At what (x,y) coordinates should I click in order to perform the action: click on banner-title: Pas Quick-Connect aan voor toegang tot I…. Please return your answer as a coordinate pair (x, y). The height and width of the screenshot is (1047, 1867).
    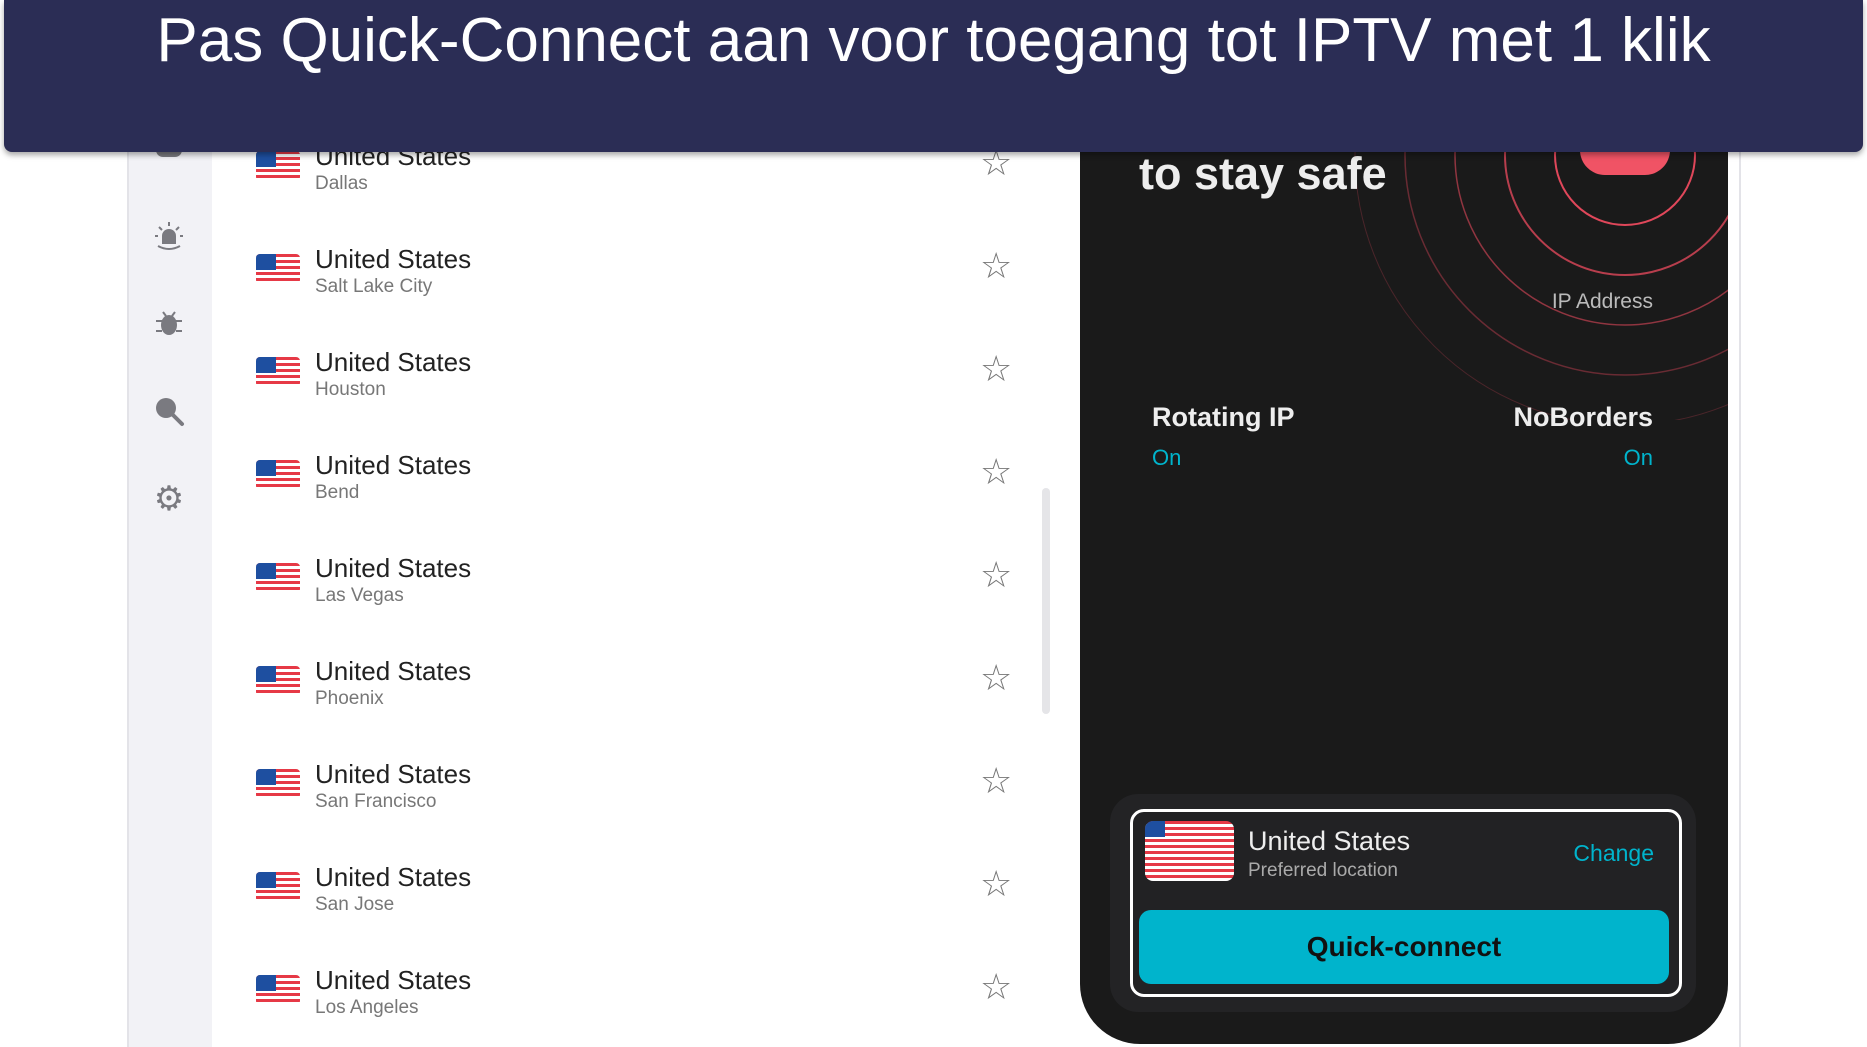
    Looking at the image, I should click on (933, 76).